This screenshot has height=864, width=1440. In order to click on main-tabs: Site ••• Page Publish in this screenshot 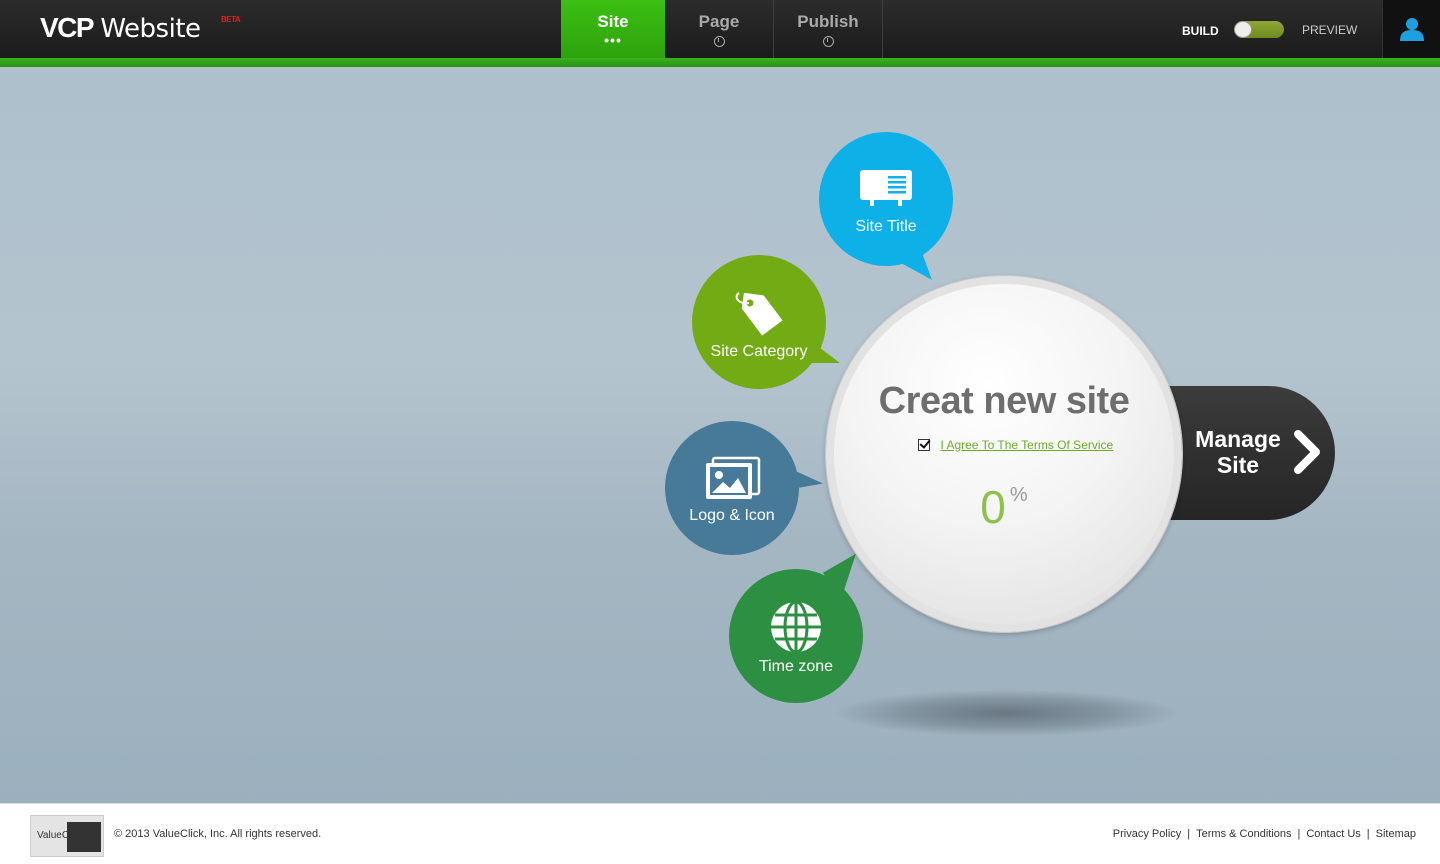, I will do `click(722, 29)`.